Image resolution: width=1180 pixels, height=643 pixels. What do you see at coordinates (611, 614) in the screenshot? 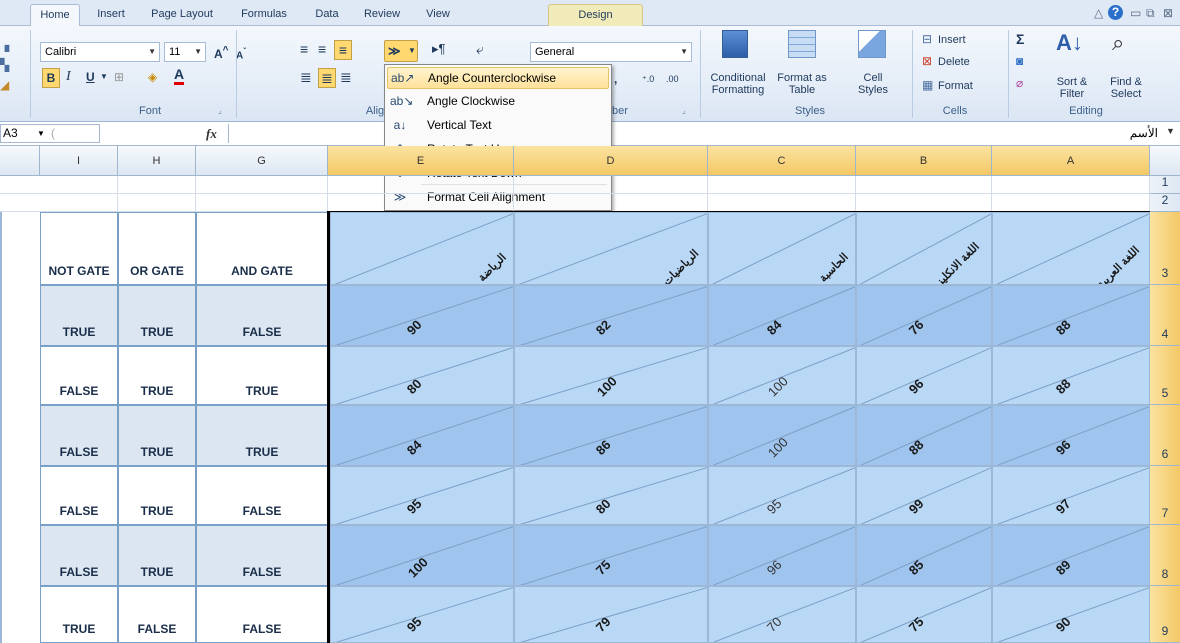
I see `grade-cell: 79` at bounding box center [611, 614].